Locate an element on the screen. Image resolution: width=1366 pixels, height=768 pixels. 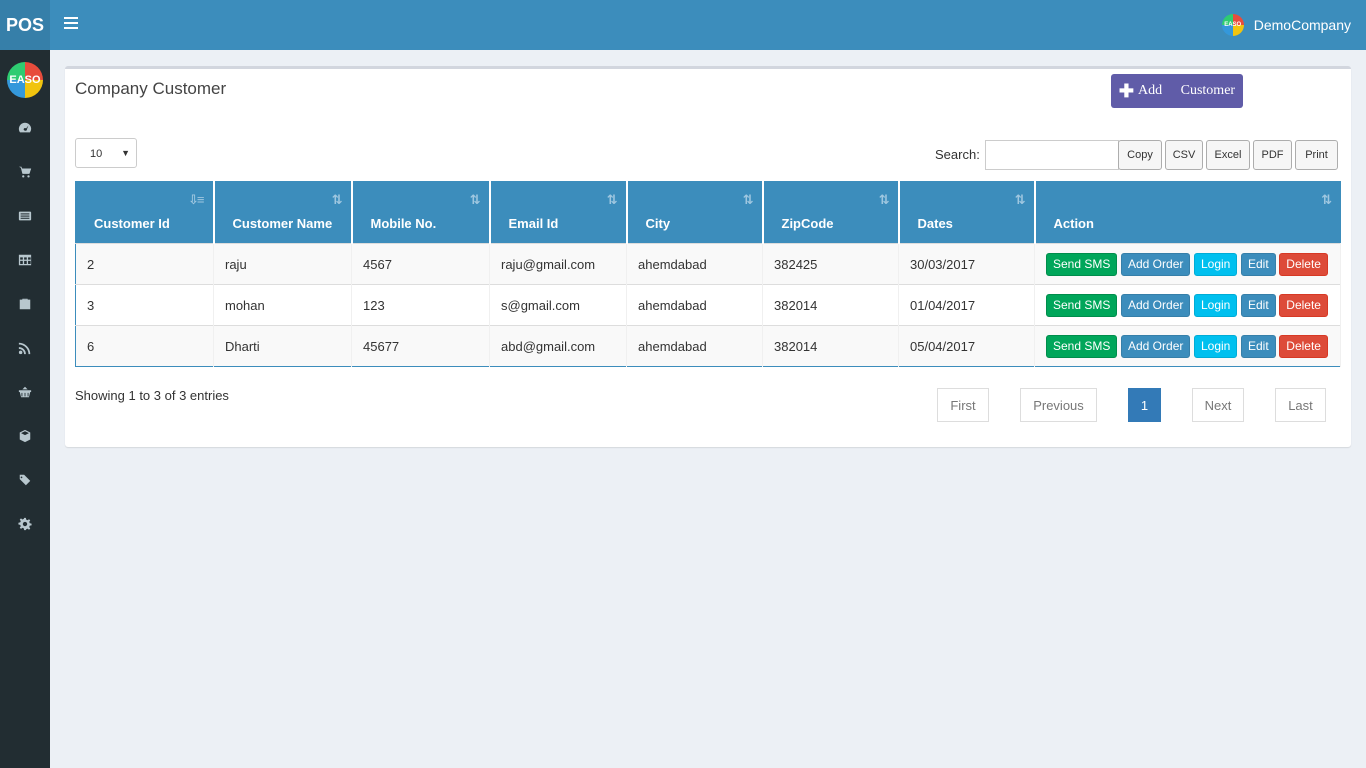
sidebar-item-cart is located at coordinates (25, 172).